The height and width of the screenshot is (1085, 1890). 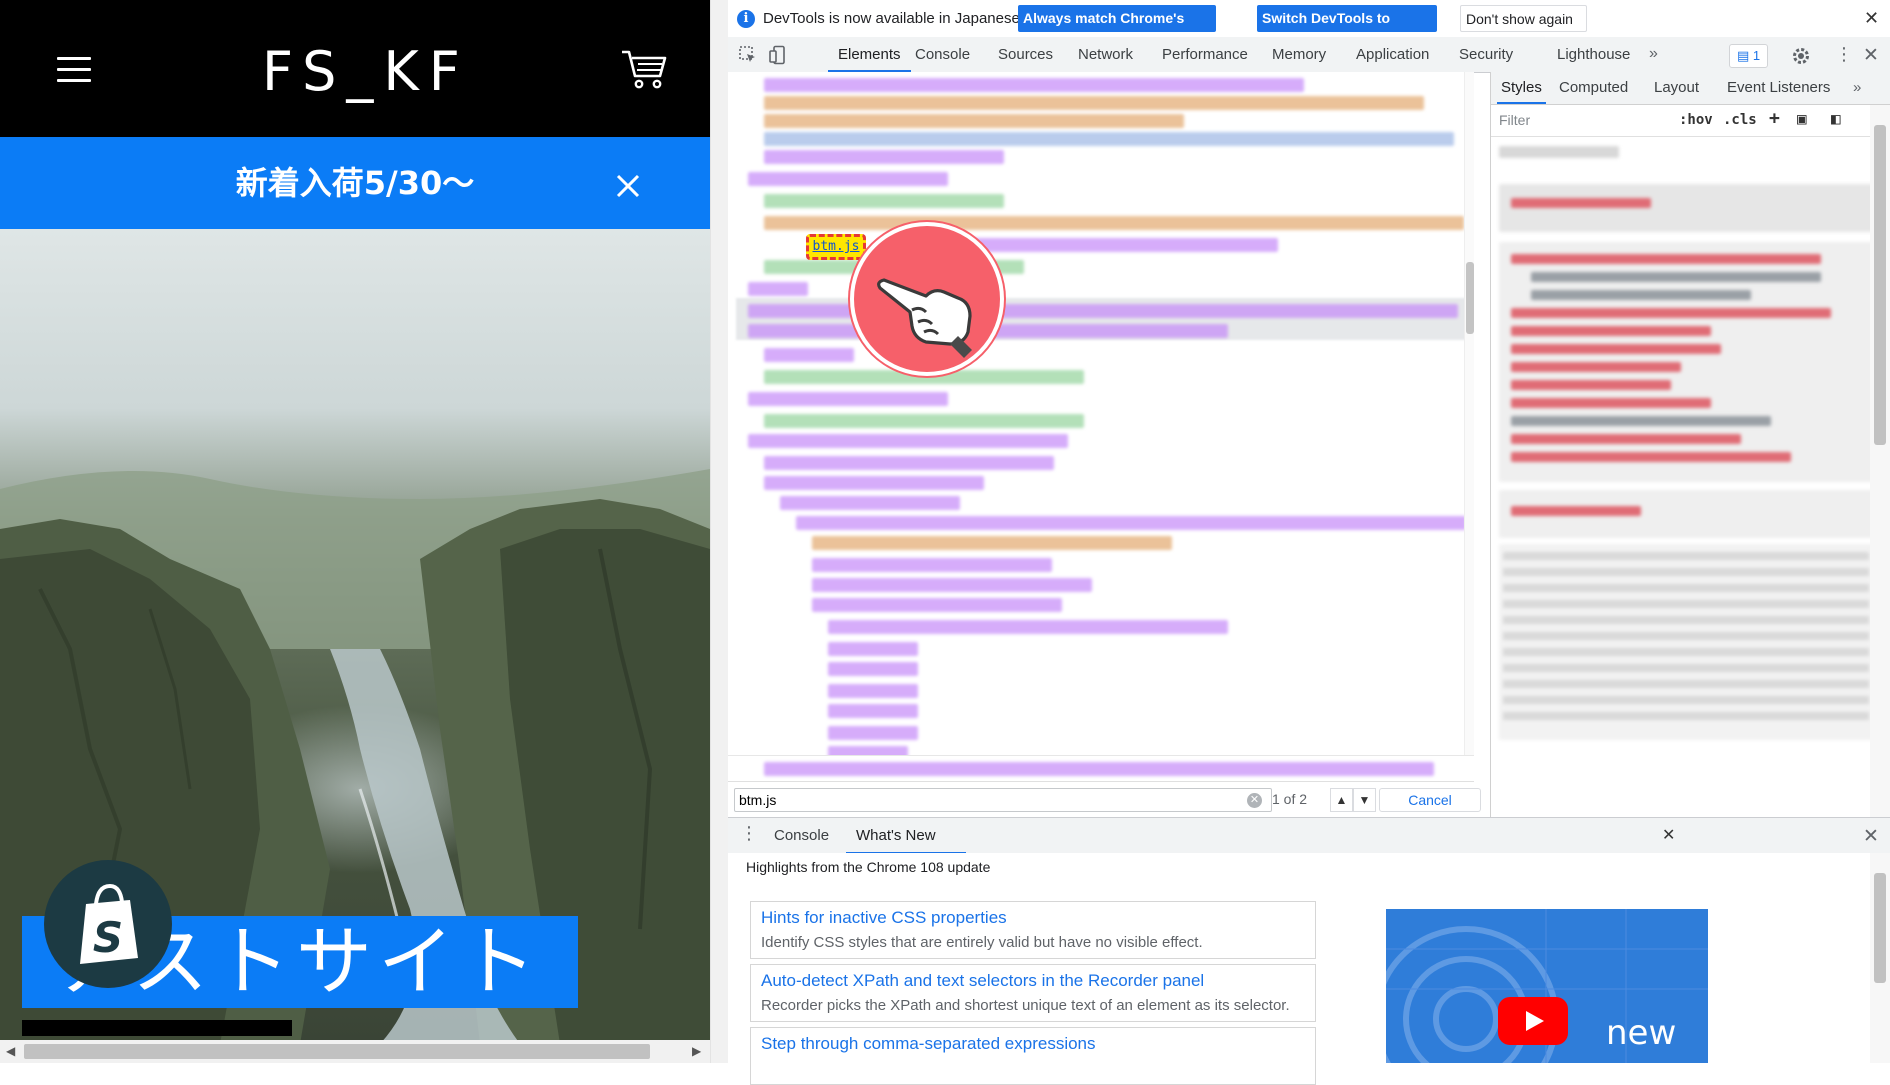 What do you see at coordinates (884, 918) in the screenshot?
I see `feature-title: Hints for inactive CSS properties` at bounding box center [884, 918].